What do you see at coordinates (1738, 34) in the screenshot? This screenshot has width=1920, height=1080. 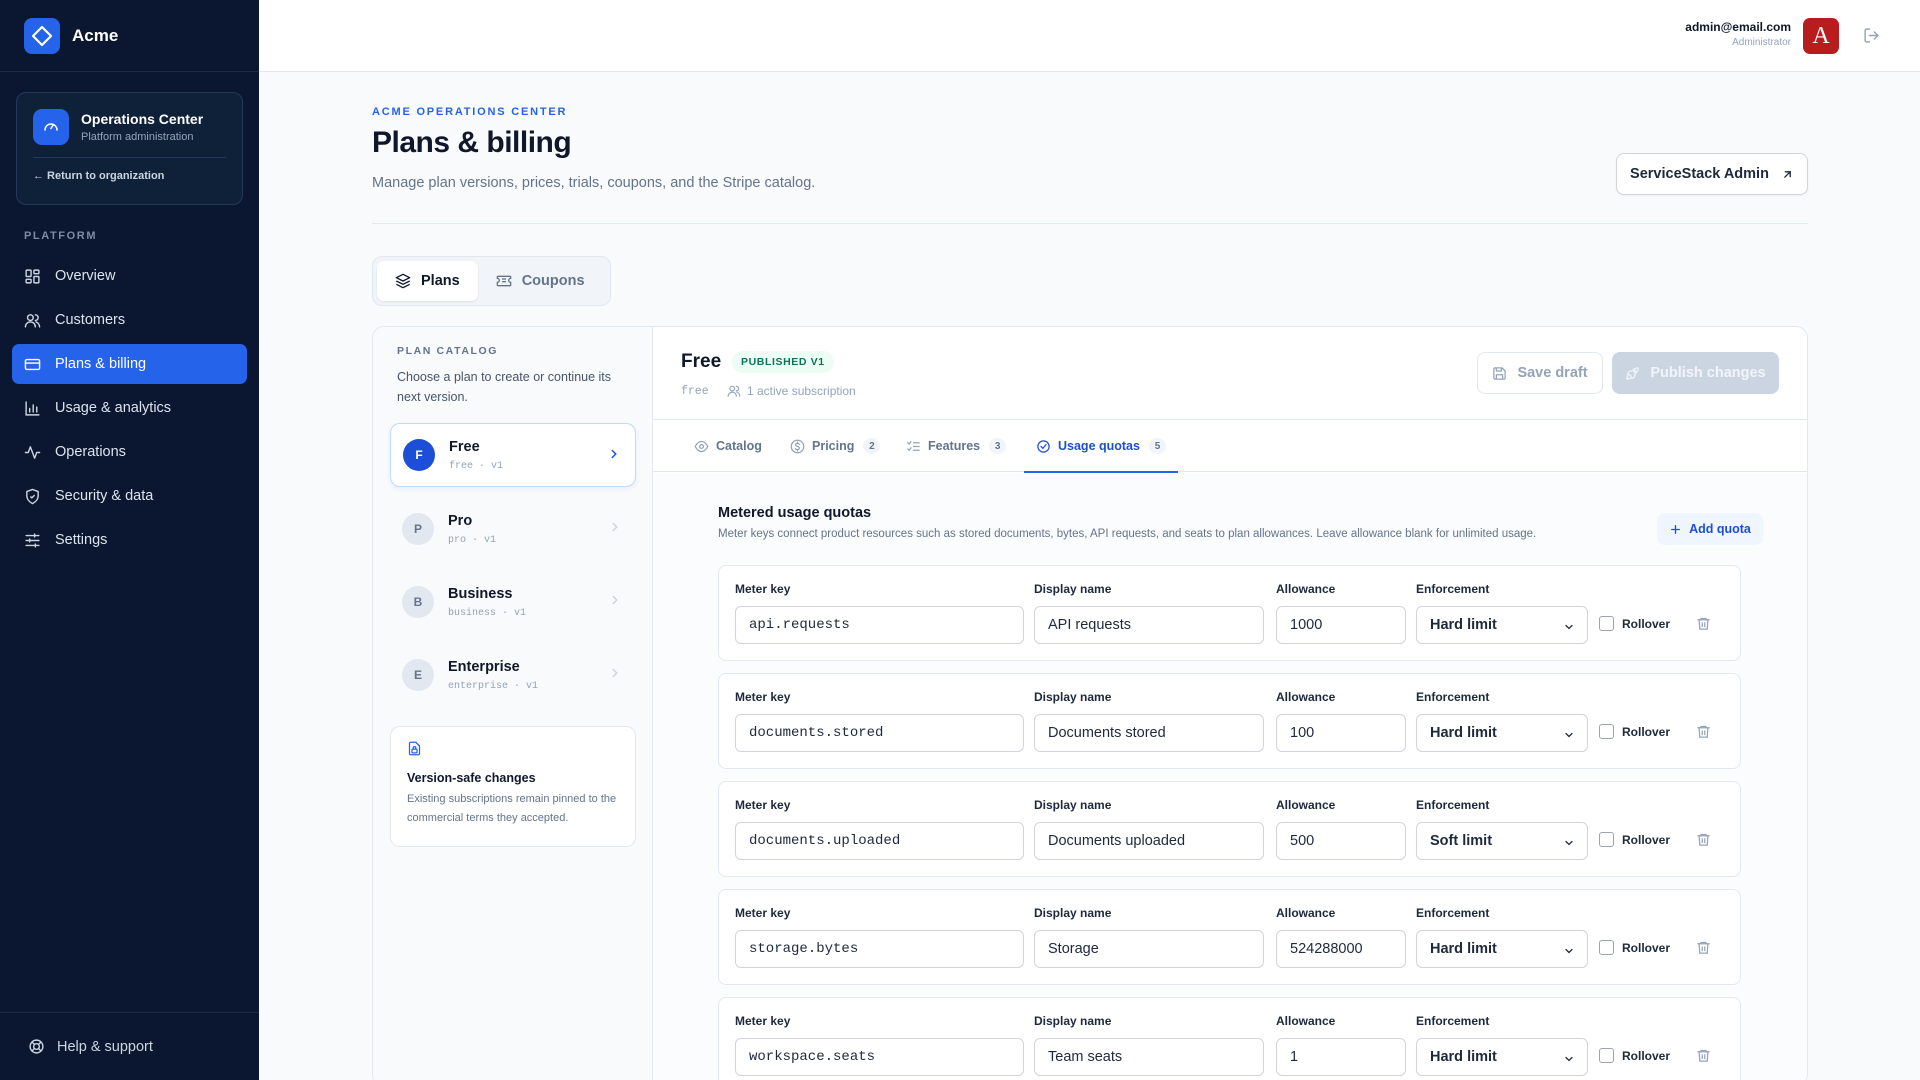 I see `user-info: admin@email.com Administrator` at bounding box center [1738, 34].